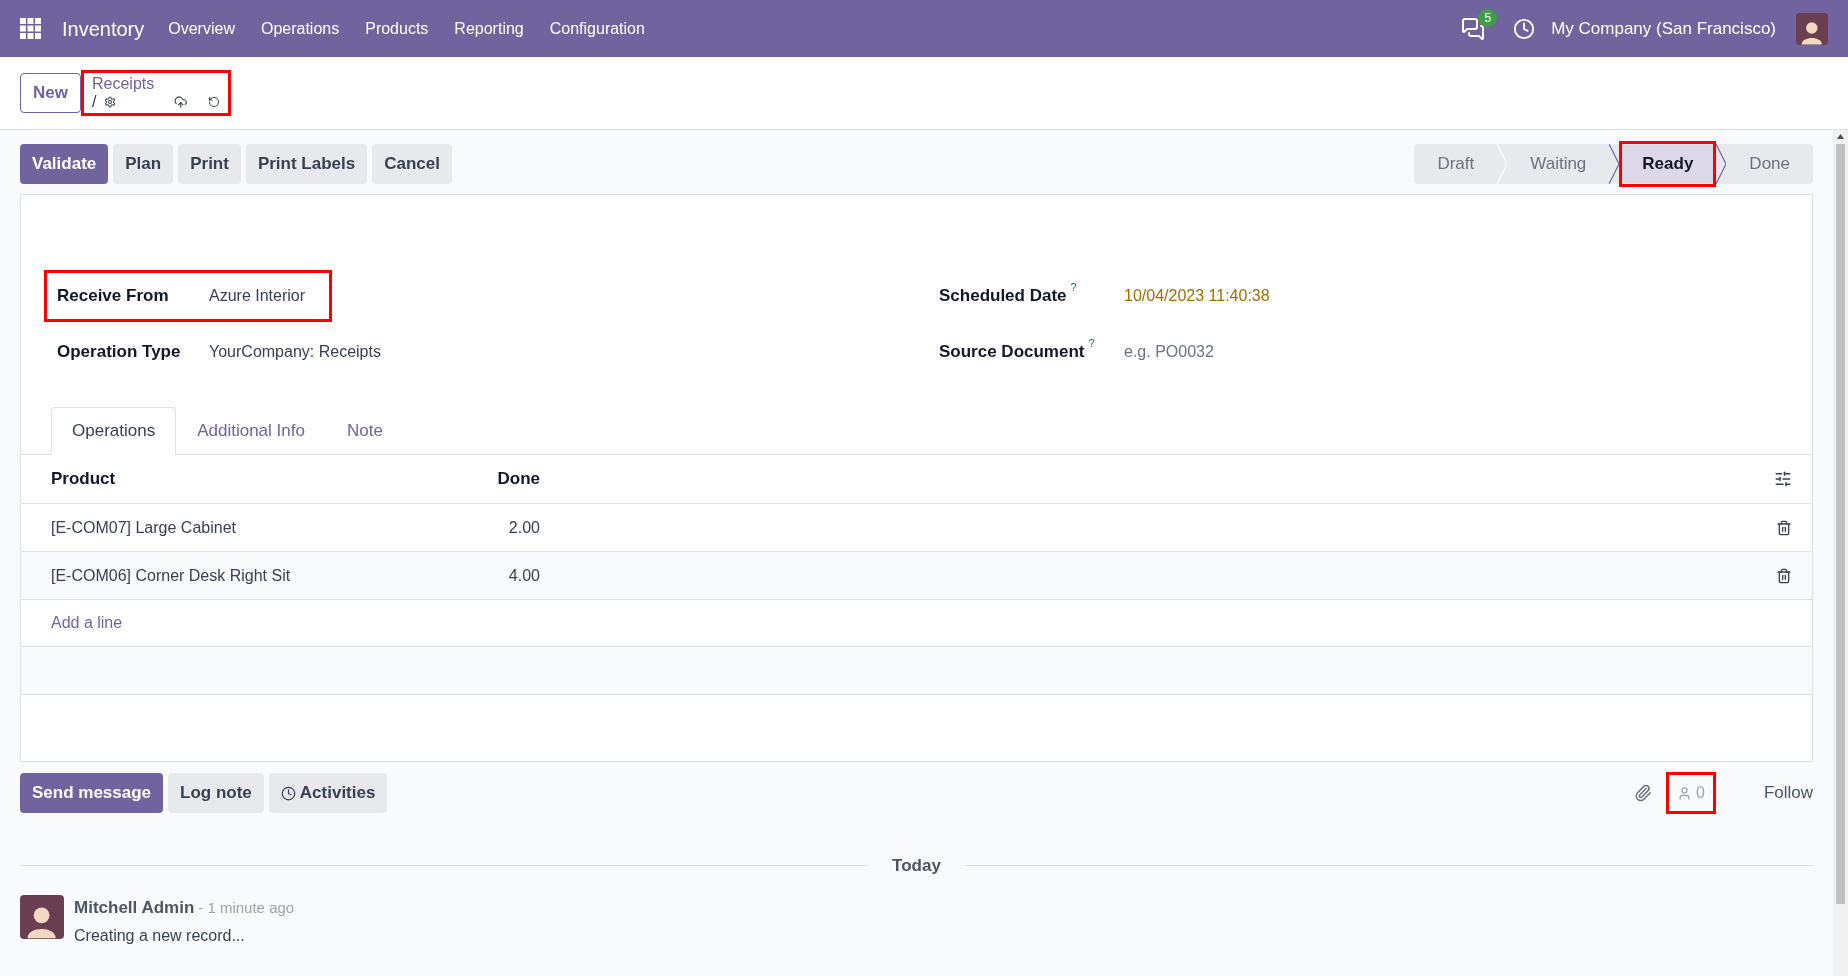 Image resolution: width=1848 pixels, height=976 pixels. What do you see at coordinates (92, 793) in the screenshot?
I see `chatter-button: Send message` at bounding box center [92, 793].